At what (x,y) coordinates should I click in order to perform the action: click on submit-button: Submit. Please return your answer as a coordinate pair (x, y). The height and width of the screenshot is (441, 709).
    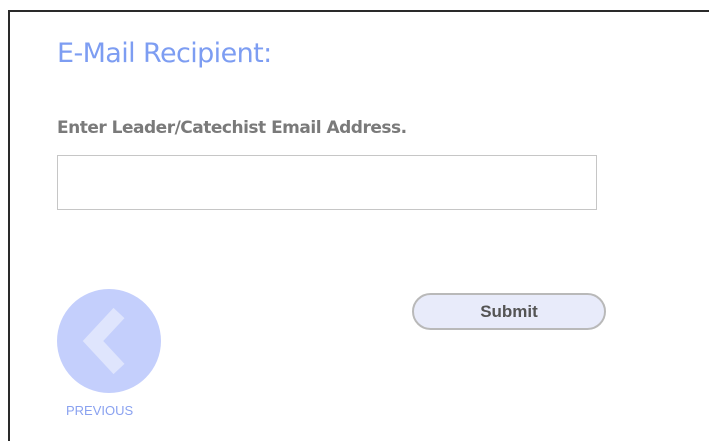
    Looking at the image, I should click on (509, 311).